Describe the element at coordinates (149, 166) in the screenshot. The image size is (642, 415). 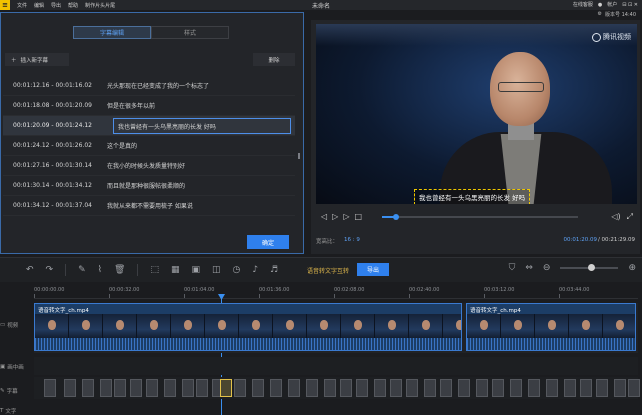
I see `subtitle-row: 00:01:27.16 - 00:01:30.14 在我小的时候头发质量特别好` at that location.